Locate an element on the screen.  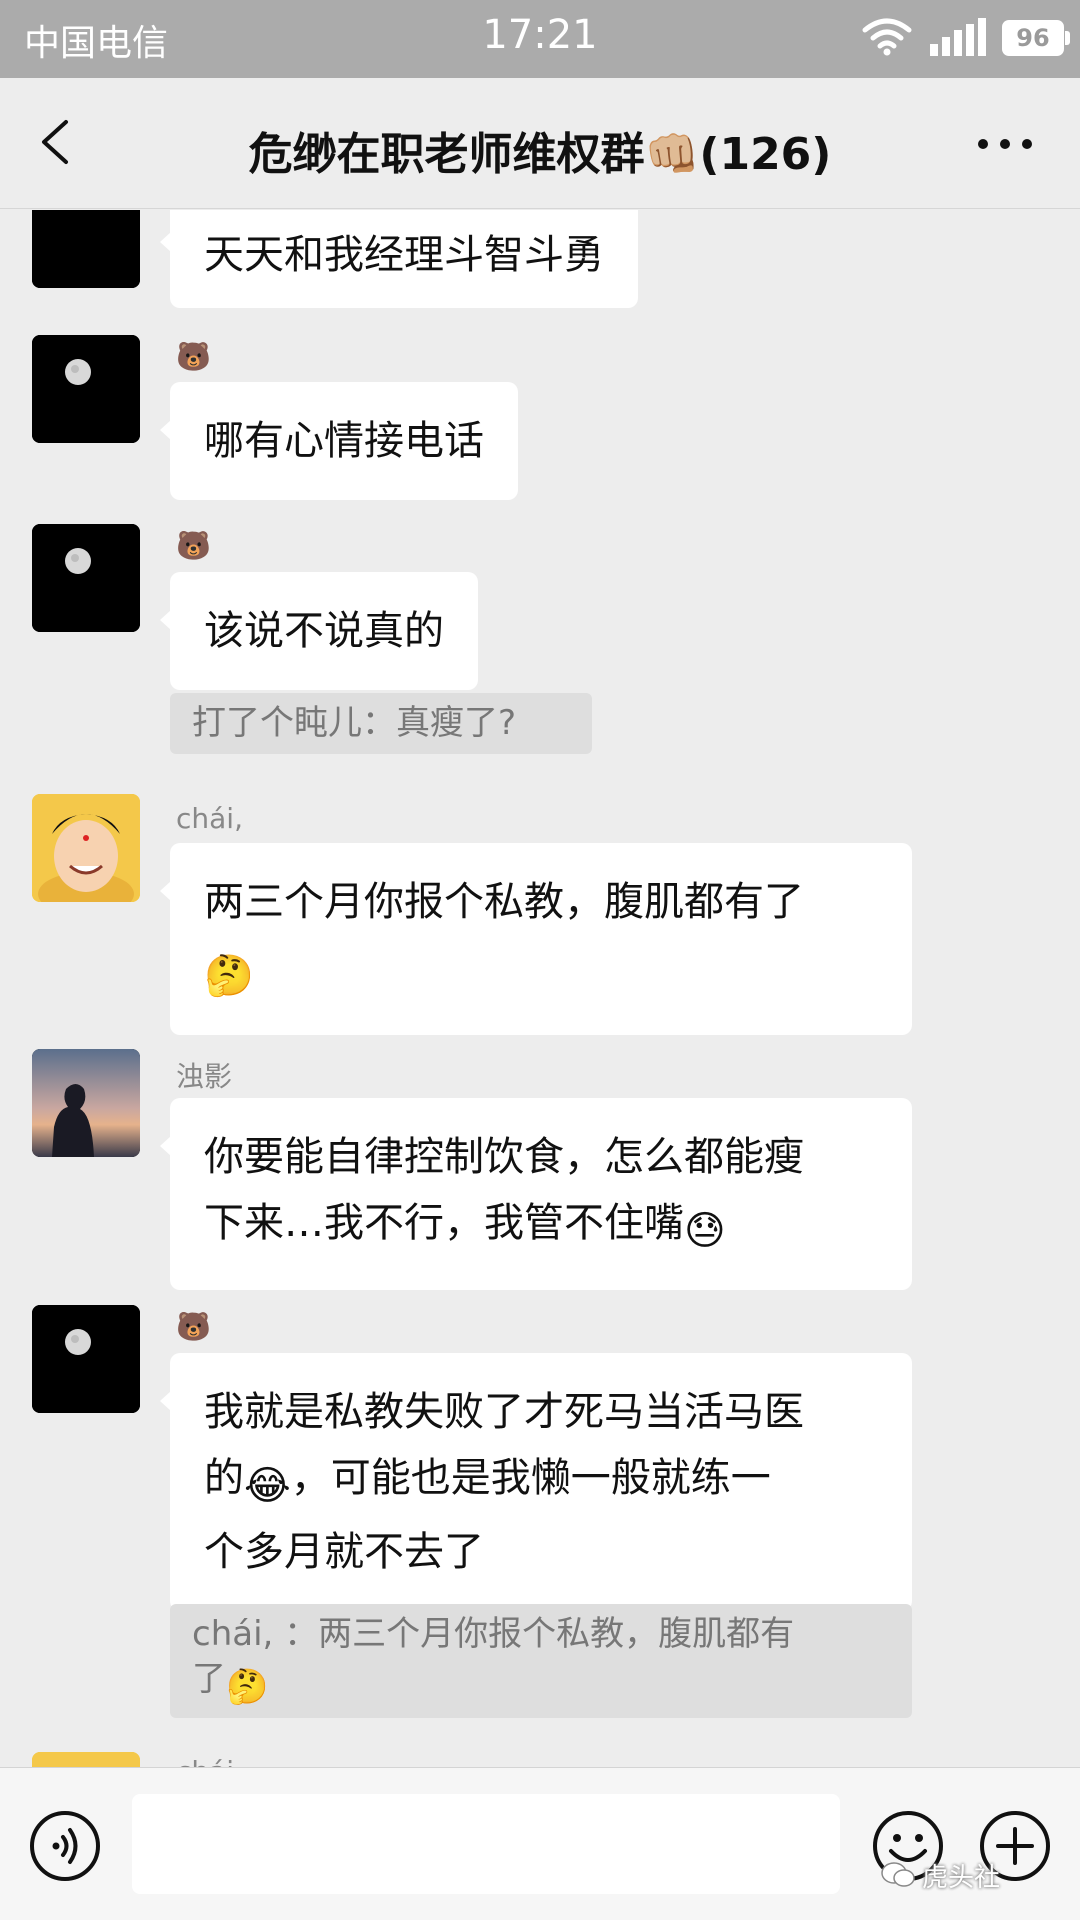
quoted-reply: chái, ：两三个月你报个私教，腹肌都有 了🤔 is located at coordinates (541, 1661).